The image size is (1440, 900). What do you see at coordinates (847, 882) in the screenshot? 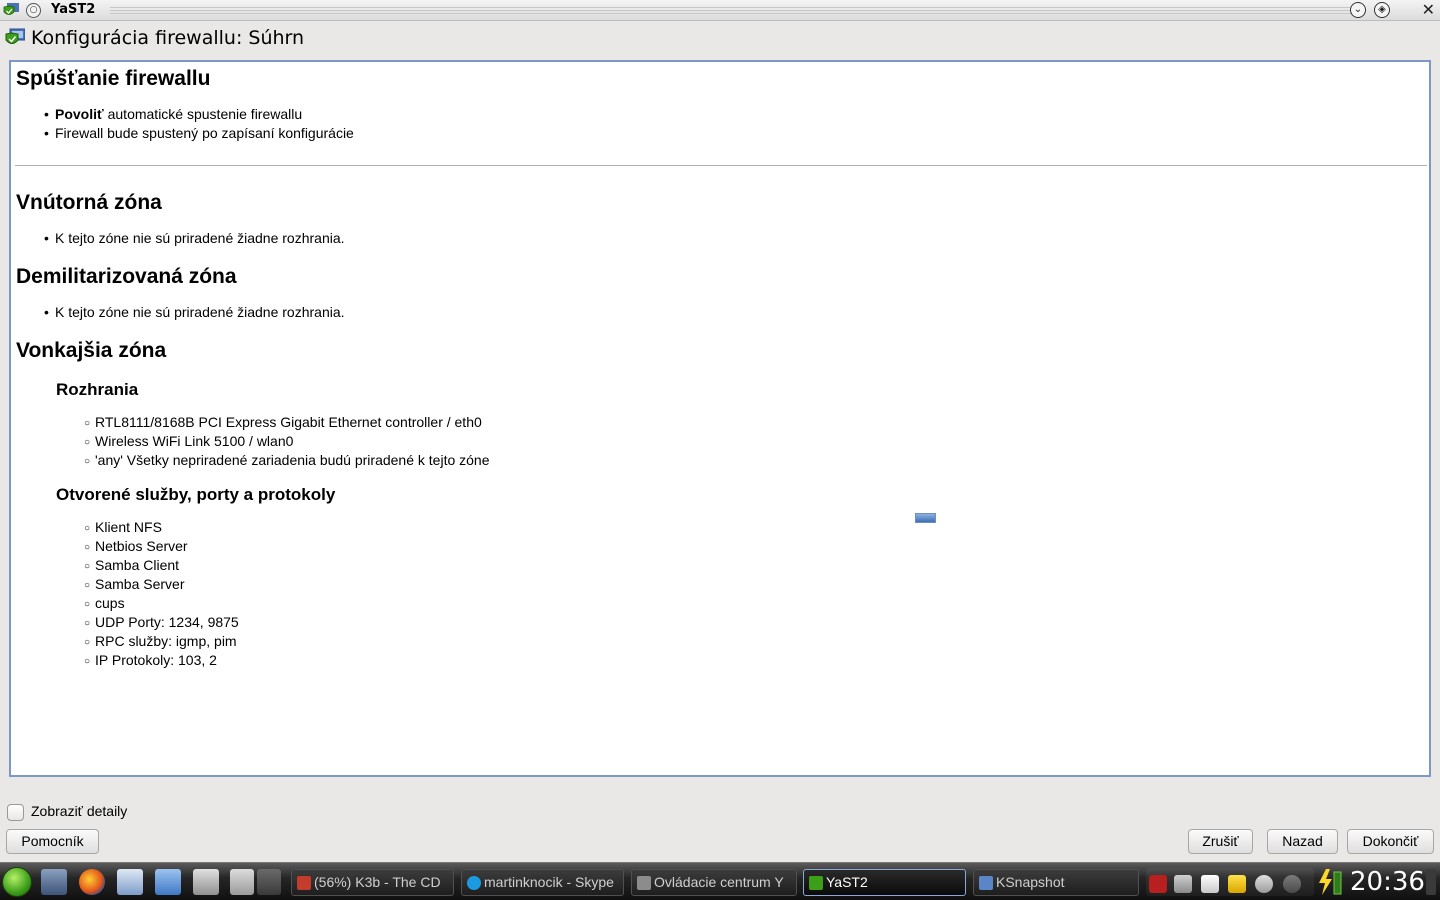
I see `task-label: YaST2` at bounding box center [847, 882].